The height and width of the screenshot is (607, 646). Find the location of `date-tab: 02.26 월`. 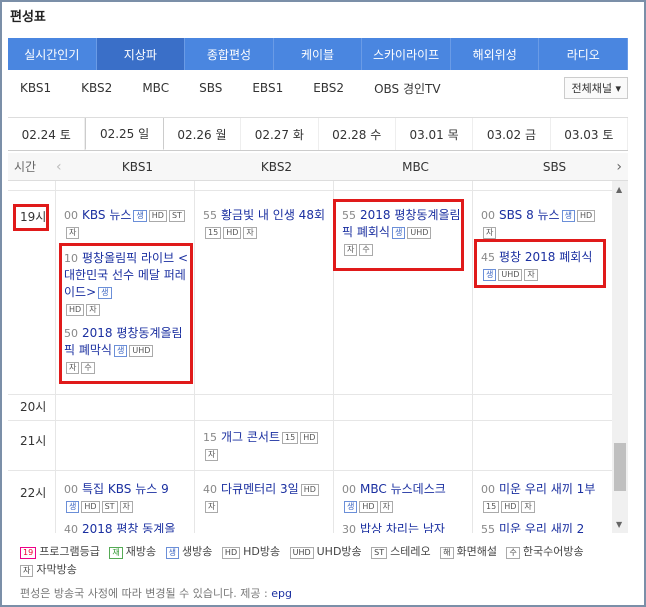

date-tab: 02.26 월 is located at coordinates (203, 134).